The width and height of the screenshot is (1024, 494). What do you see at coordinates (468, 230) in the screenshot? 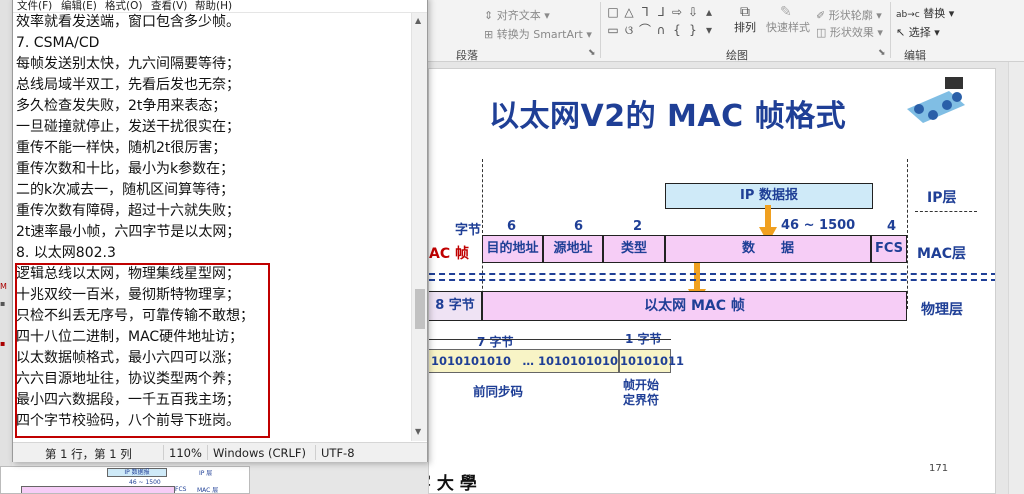
I see `bytes-label: 字节` at bounding box center [468, 230].